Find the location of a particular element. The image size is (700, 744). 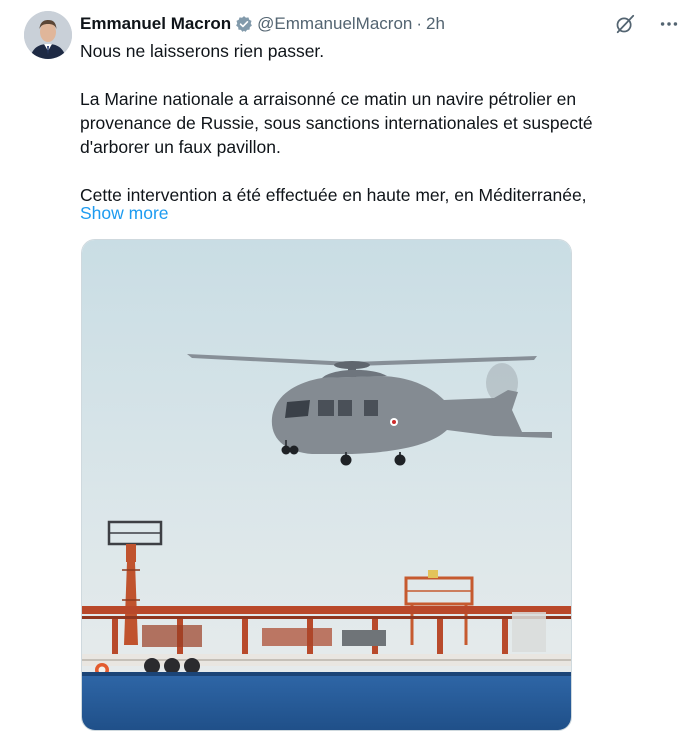

tweet-header: Emmanuel Macron @EmmanuelMacron · 2h is located at coordinates (262, 24).